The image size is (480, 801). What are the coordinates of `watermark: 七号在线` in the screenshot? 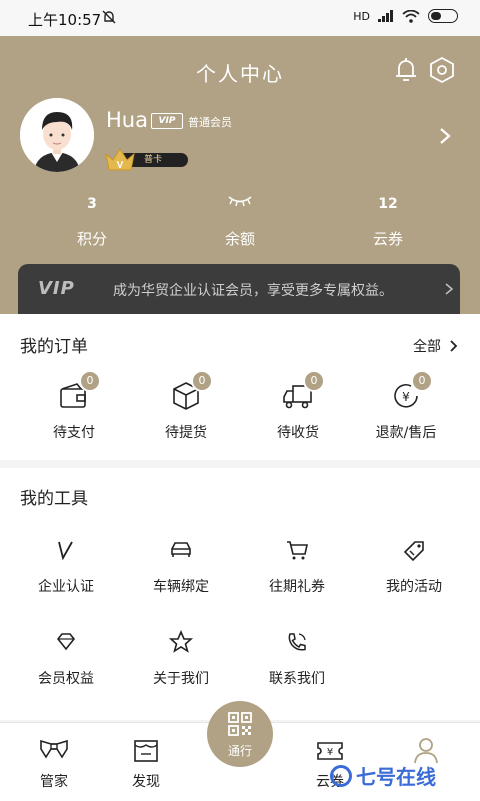 It's located at (383, 775).